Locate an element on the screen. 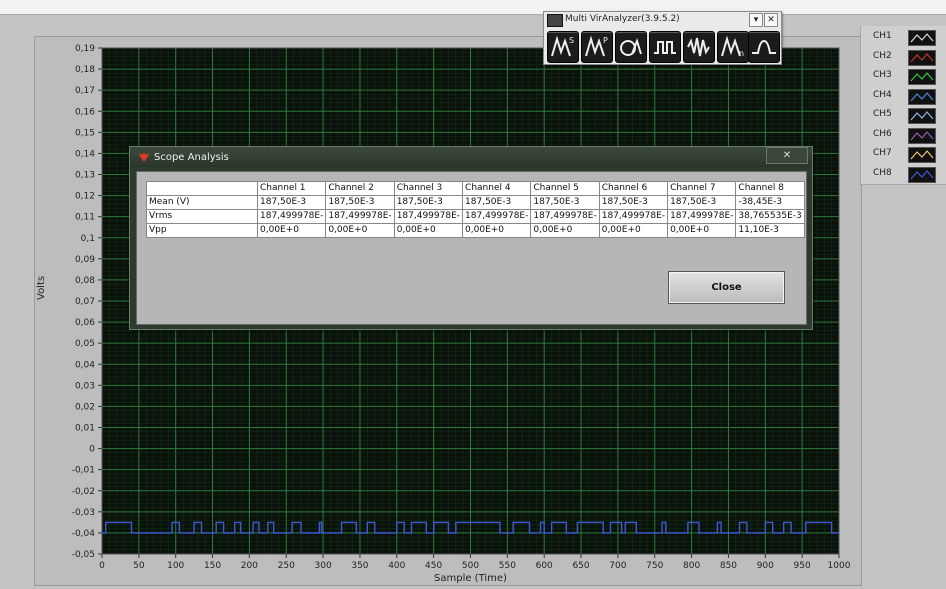 This screenshot has width=946, height=589. waveform-circle-icon is located at coordinates (631, 46).